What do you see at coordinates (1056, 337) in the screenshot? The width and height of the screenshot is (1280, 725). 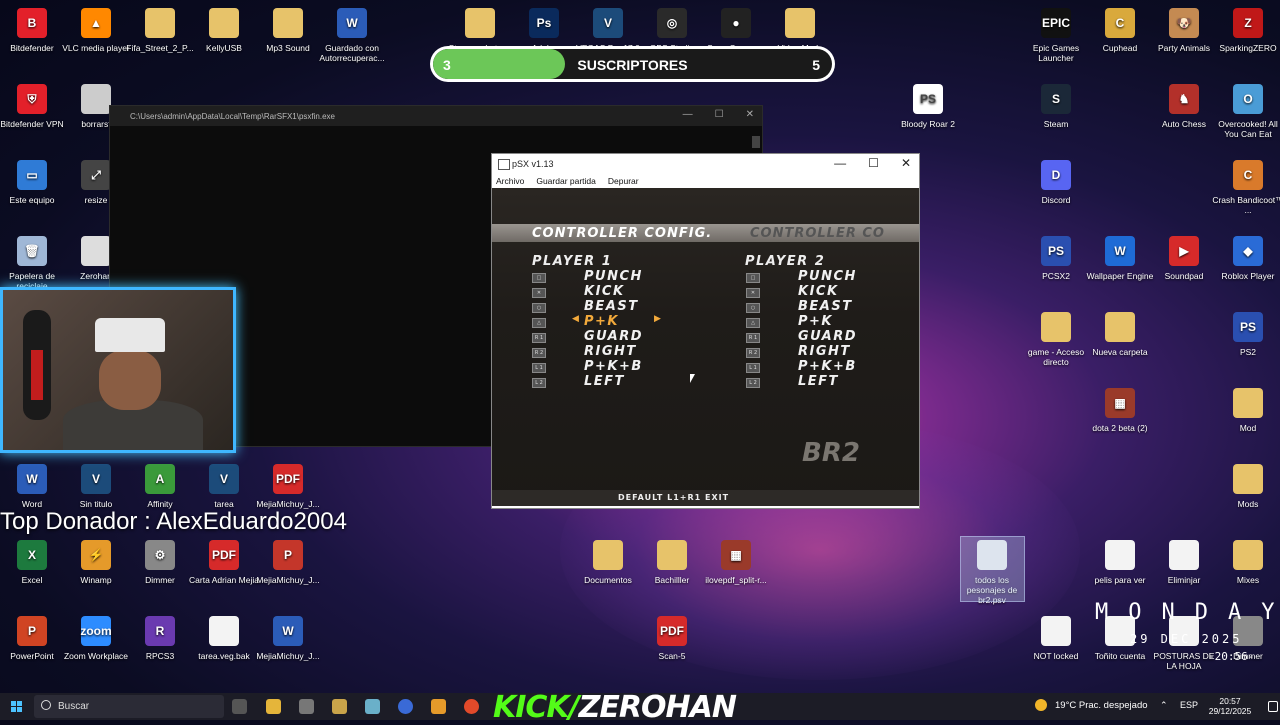 I see `desktop-icon: game - Acceso directo` at bounding box center [1056, 337].